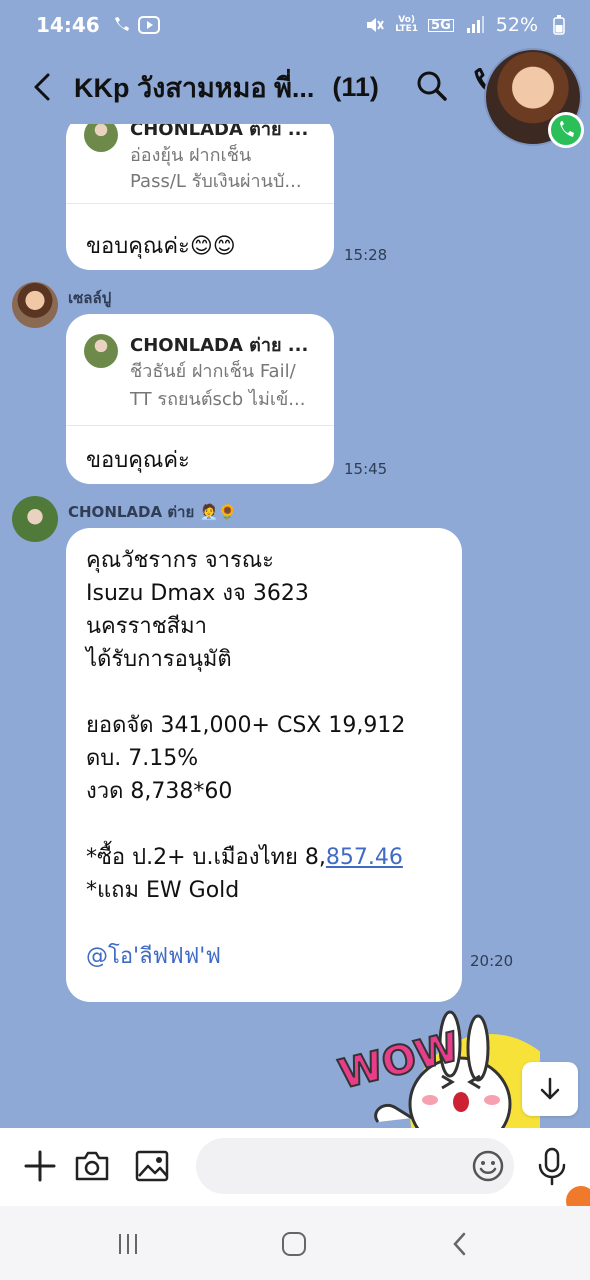  I want to click on gallery-button, so click(152, 1166).